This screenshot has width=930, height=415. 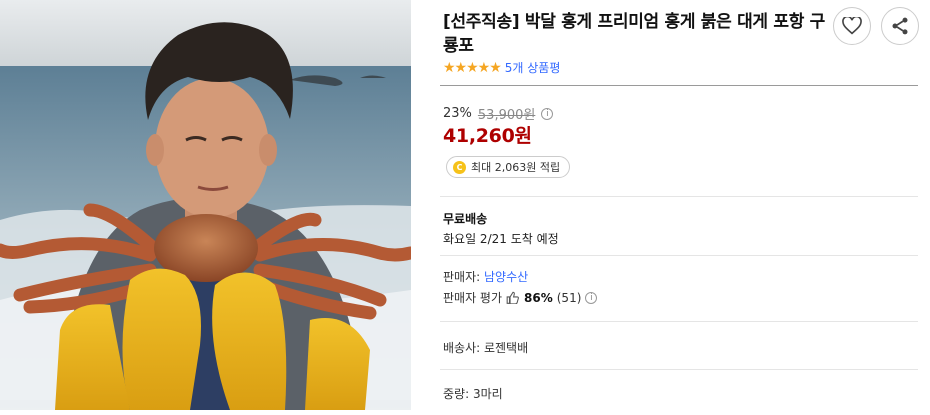 What do you see at coordinates (634, 34) in the screenshot?
I see `product-title: [선주직송] 박달 홍게 프리미엄 홍게 붉은 대게 포항 구룡포` at bounding box center [634, 34].